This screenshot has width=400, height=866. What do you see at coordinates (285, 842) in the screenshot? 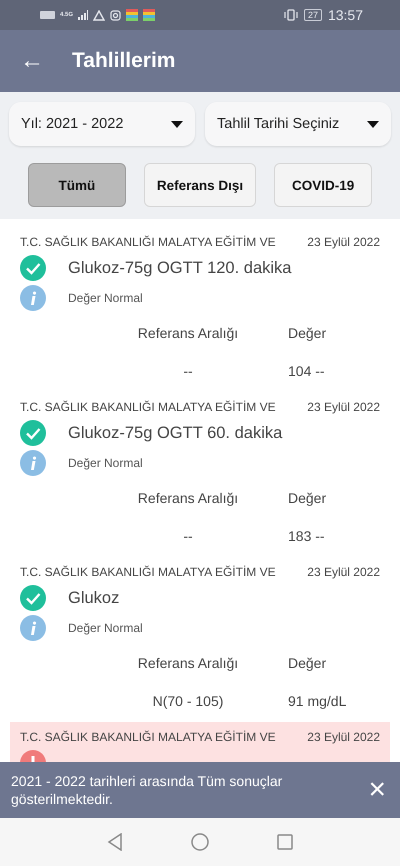
I see `recents-nav-icon` at bounding box center [285, 842].